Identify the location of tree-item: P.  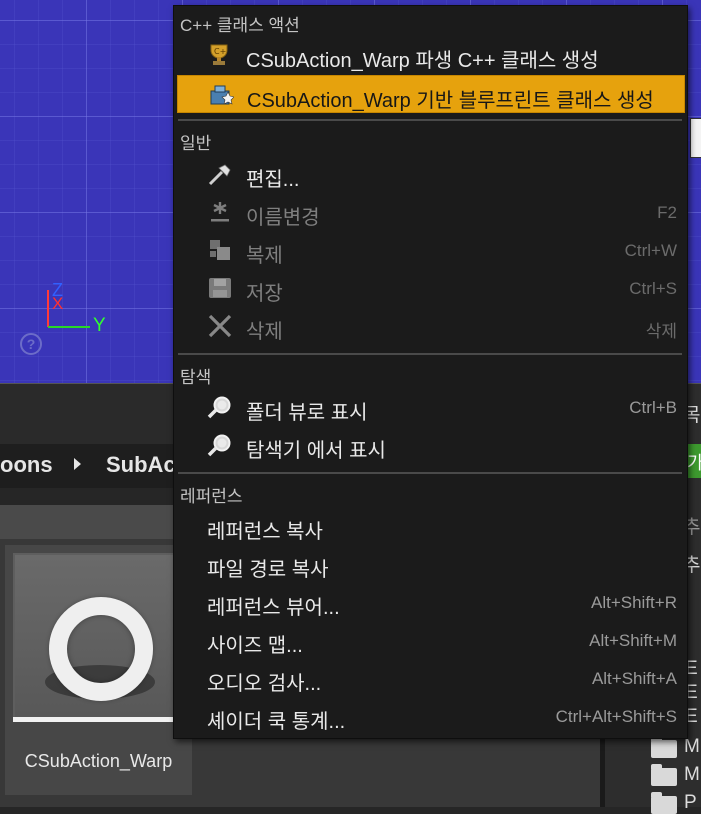
(690, 803).